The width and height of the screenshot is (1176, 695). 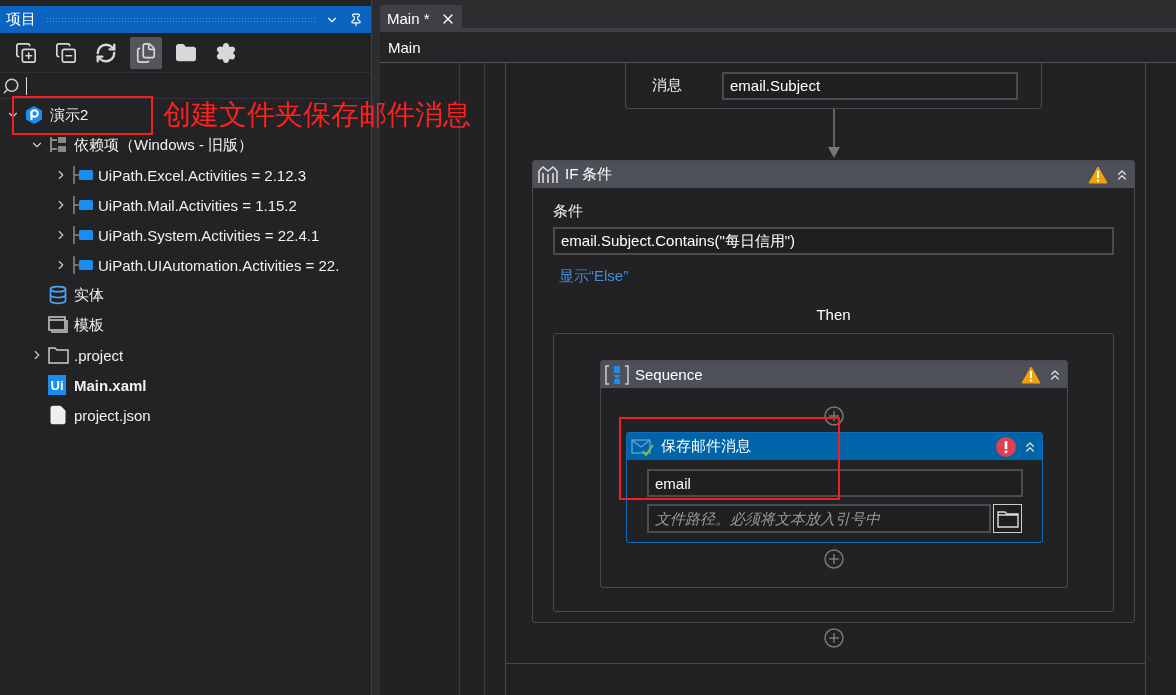 I want to click on browse-folder-button, so click(x=1007, y=518).